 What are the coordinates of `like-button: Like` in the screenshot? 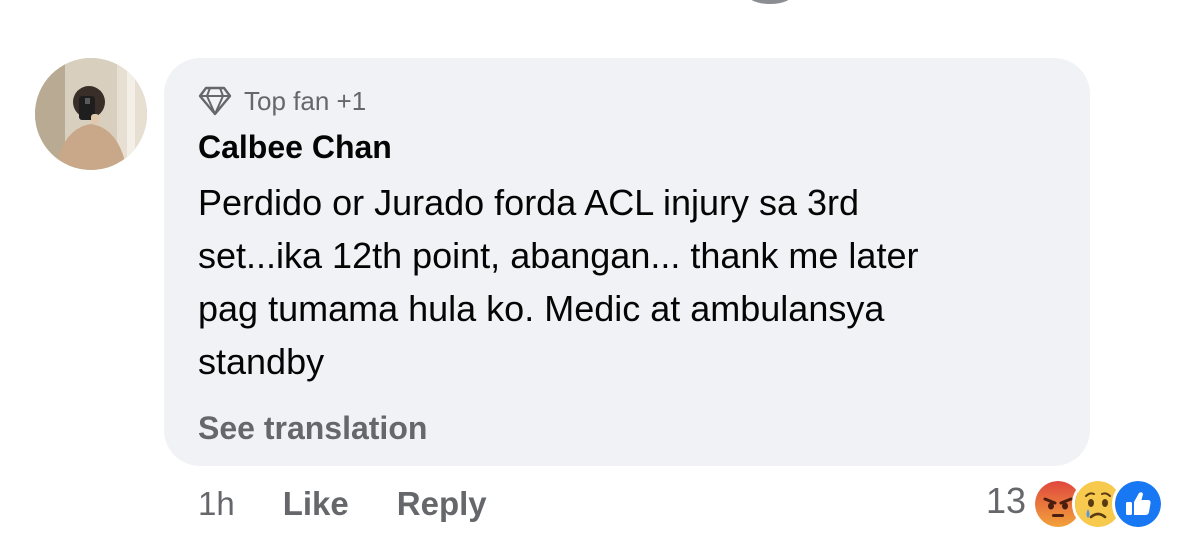 It's located at (316, 504).